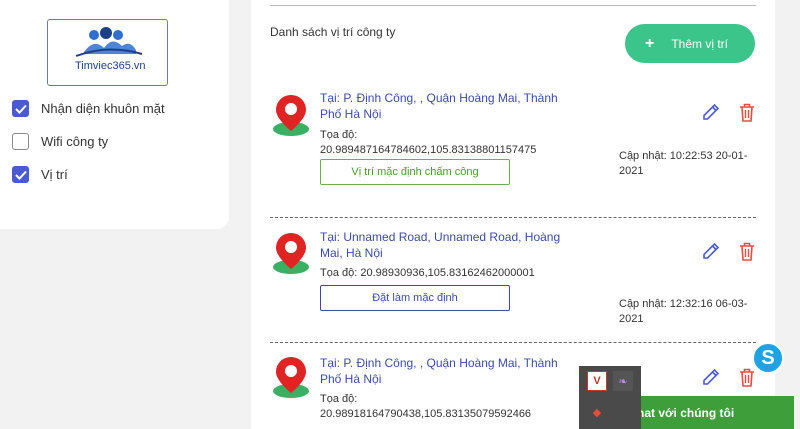  I want to click on company-logo: Timviec365.vn, so click(107, 52).